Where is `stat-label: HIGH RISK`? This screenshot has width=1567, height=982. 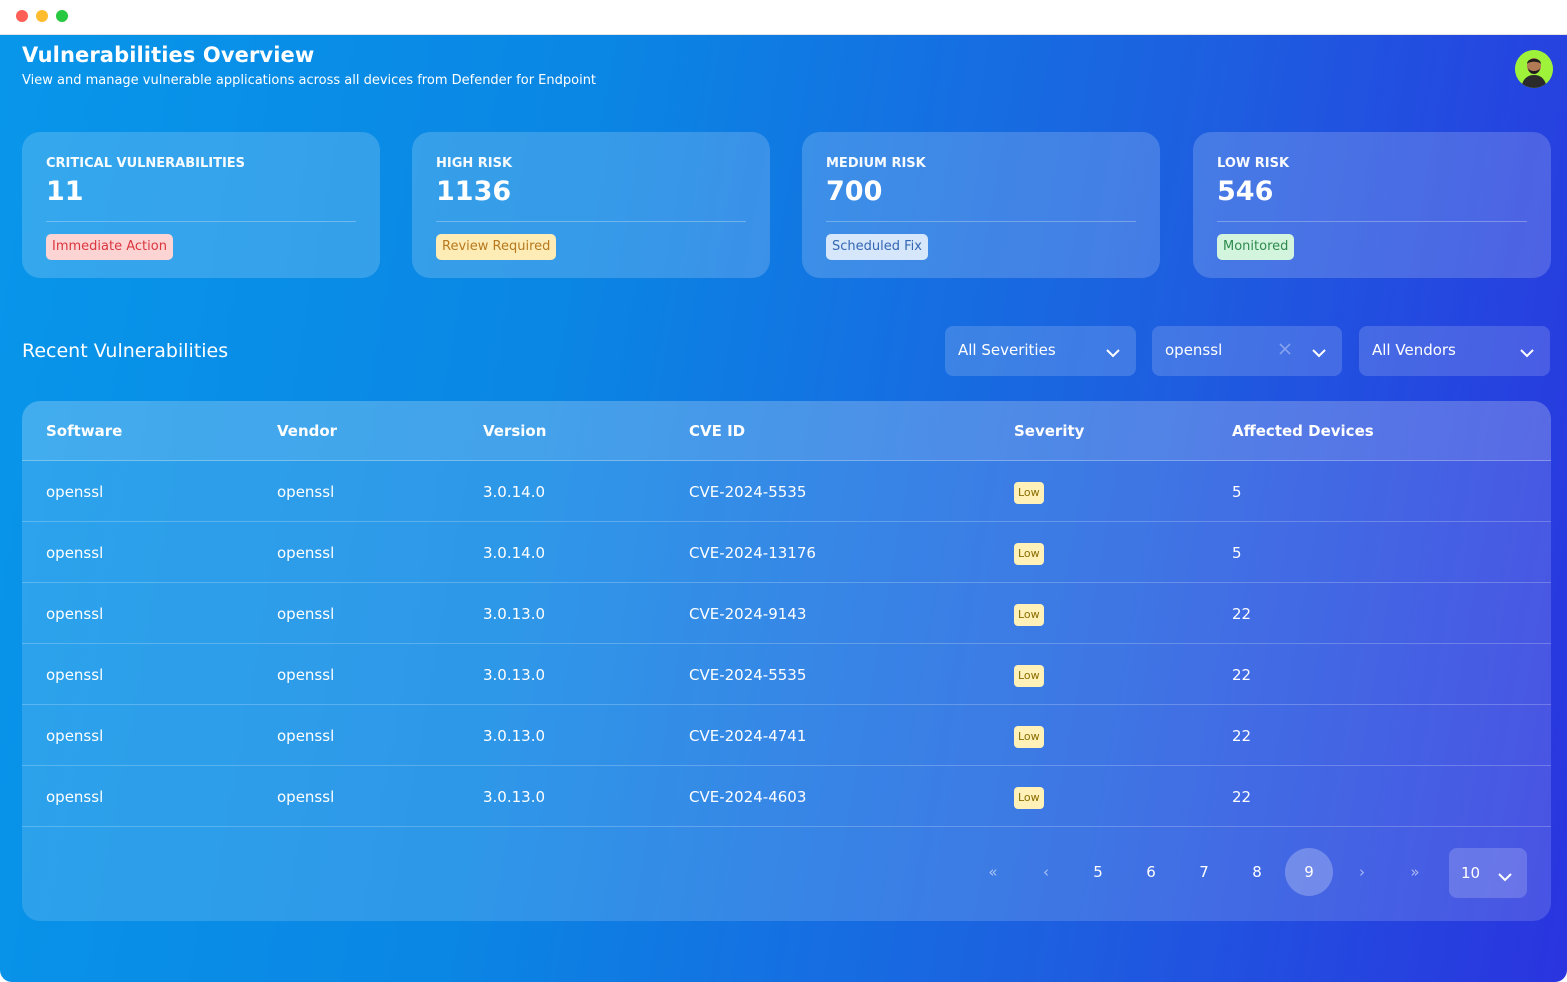 stat-label: HIGH RISK is located at coordinates (474, 163).